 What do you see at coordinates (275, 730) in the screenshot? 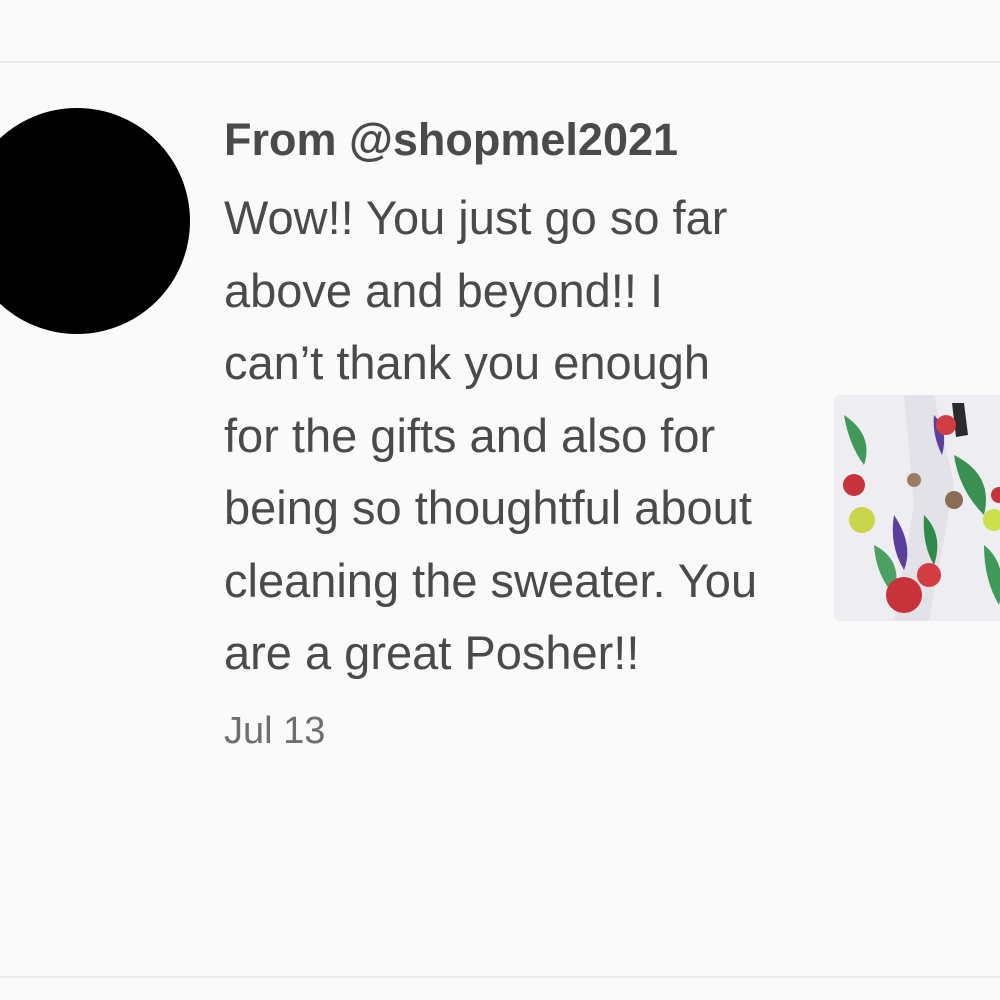
I see `review-date: Jul 13` at bounding box center [275, 730].